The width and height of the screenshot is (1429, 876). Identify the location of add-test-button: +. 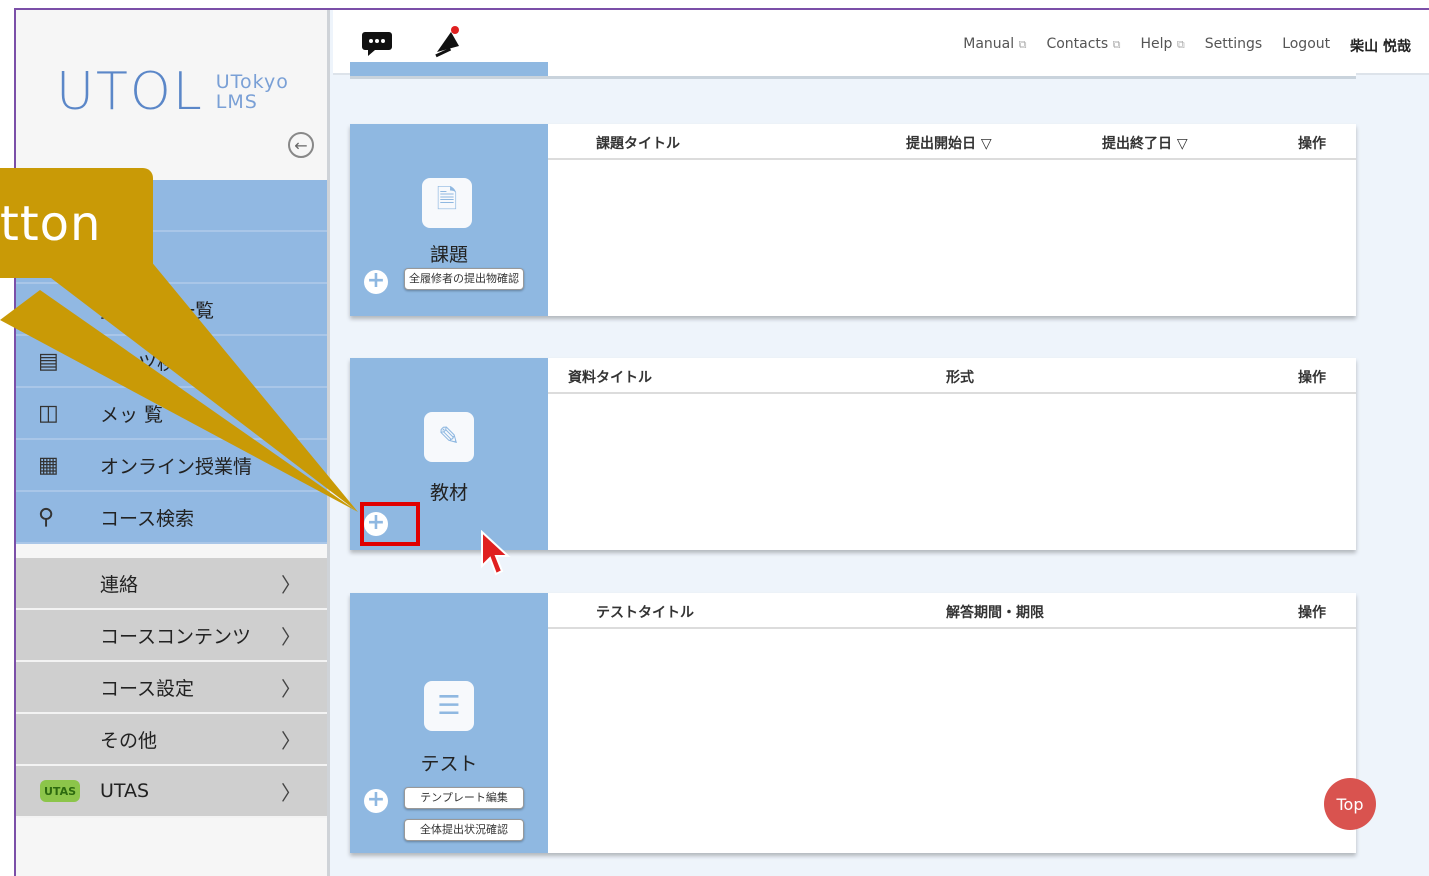
(376, 801).